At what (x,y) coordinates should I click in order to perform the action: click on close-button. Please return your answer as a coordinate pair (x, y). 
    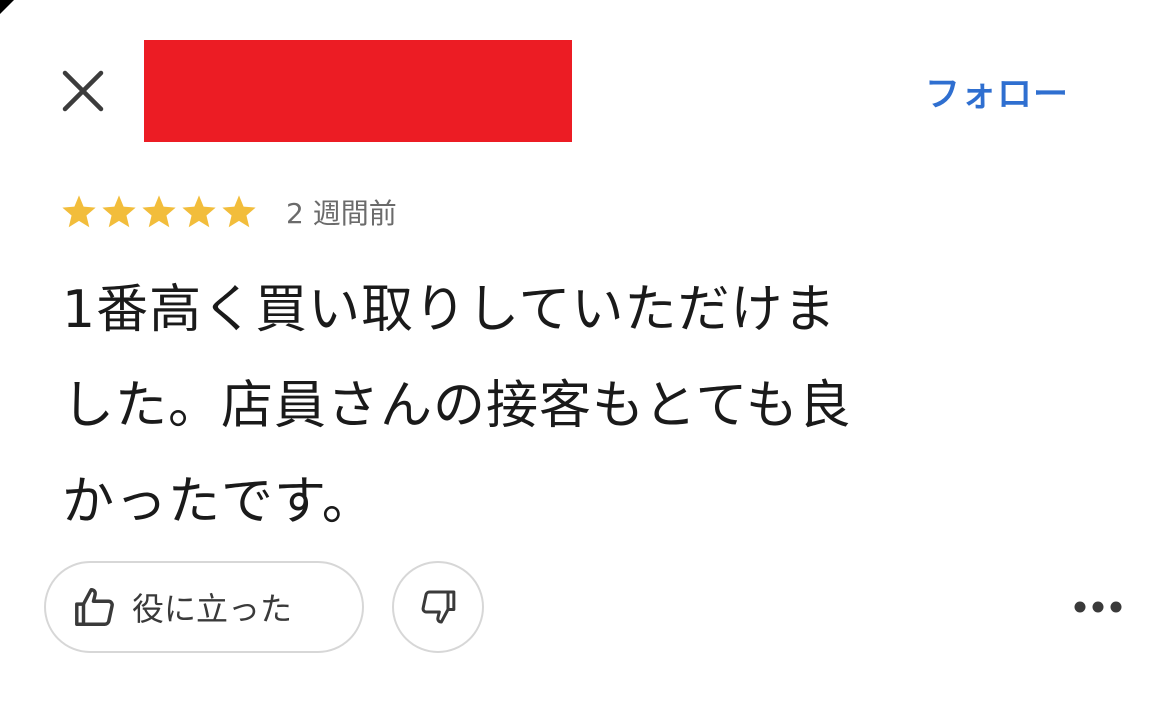
    Looking at the image, I should click on (83, 91).